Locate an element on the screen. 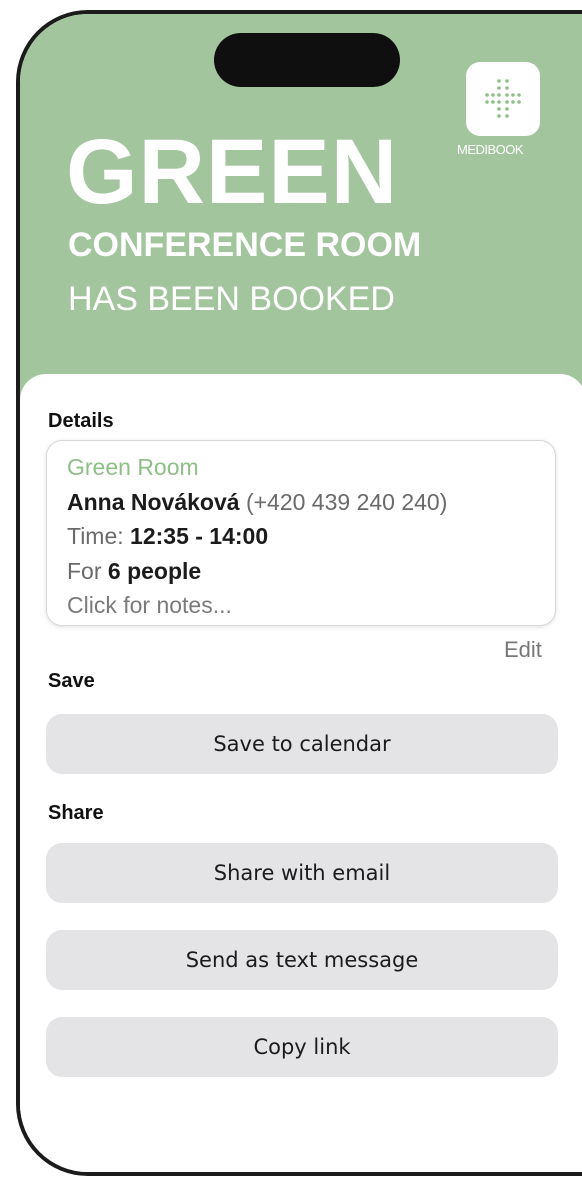 The height and width of the screenshot is (1181, 582). share-email-button: Share with email is located at coordinates (302, 873).